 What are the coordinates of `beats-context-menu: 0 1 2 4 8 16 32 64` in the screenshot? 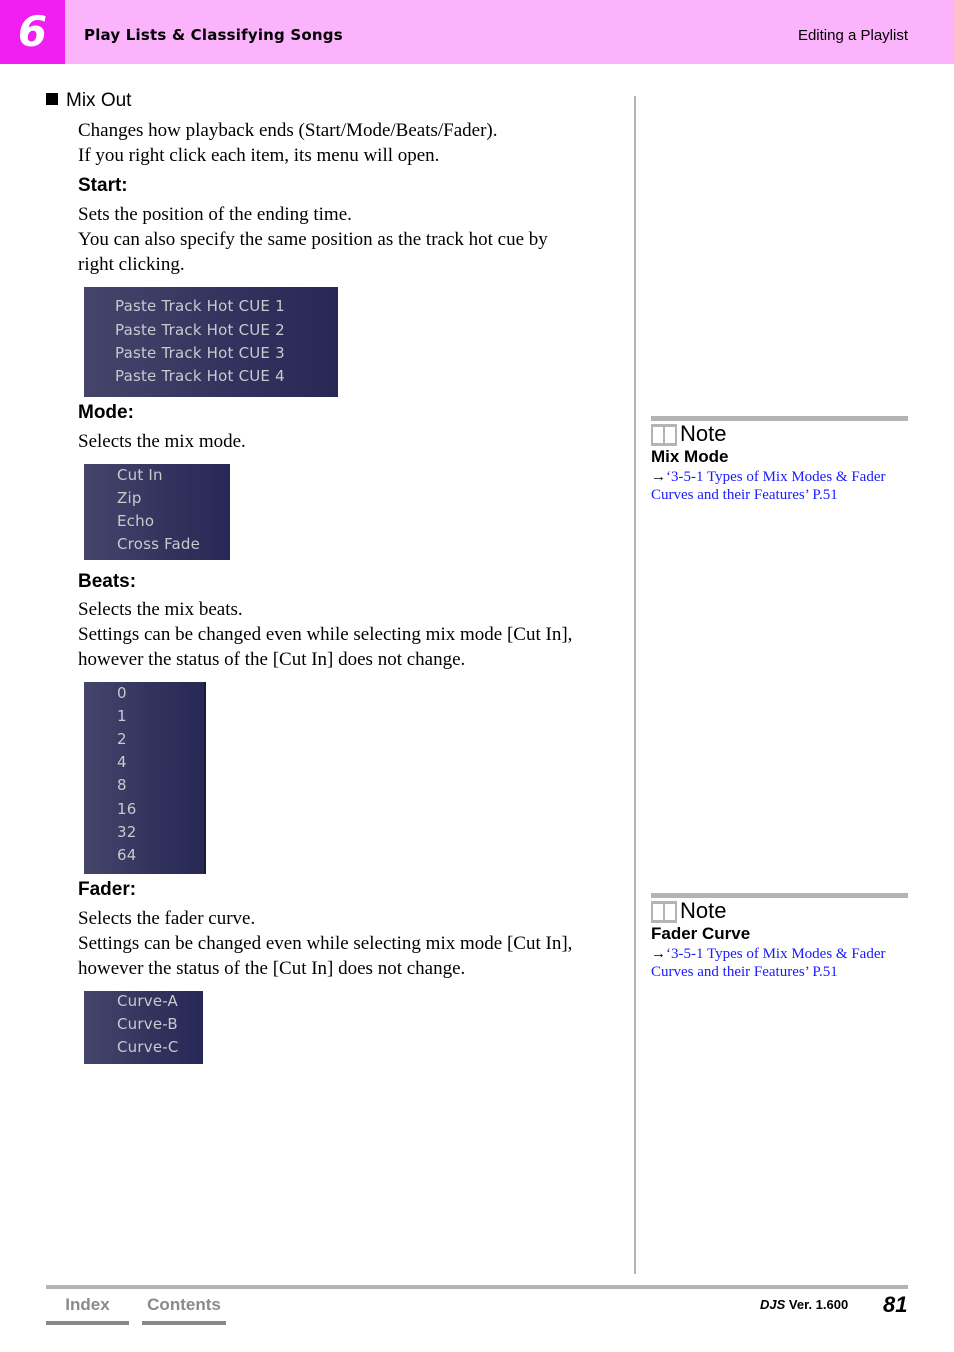 It's located at (144, 778).